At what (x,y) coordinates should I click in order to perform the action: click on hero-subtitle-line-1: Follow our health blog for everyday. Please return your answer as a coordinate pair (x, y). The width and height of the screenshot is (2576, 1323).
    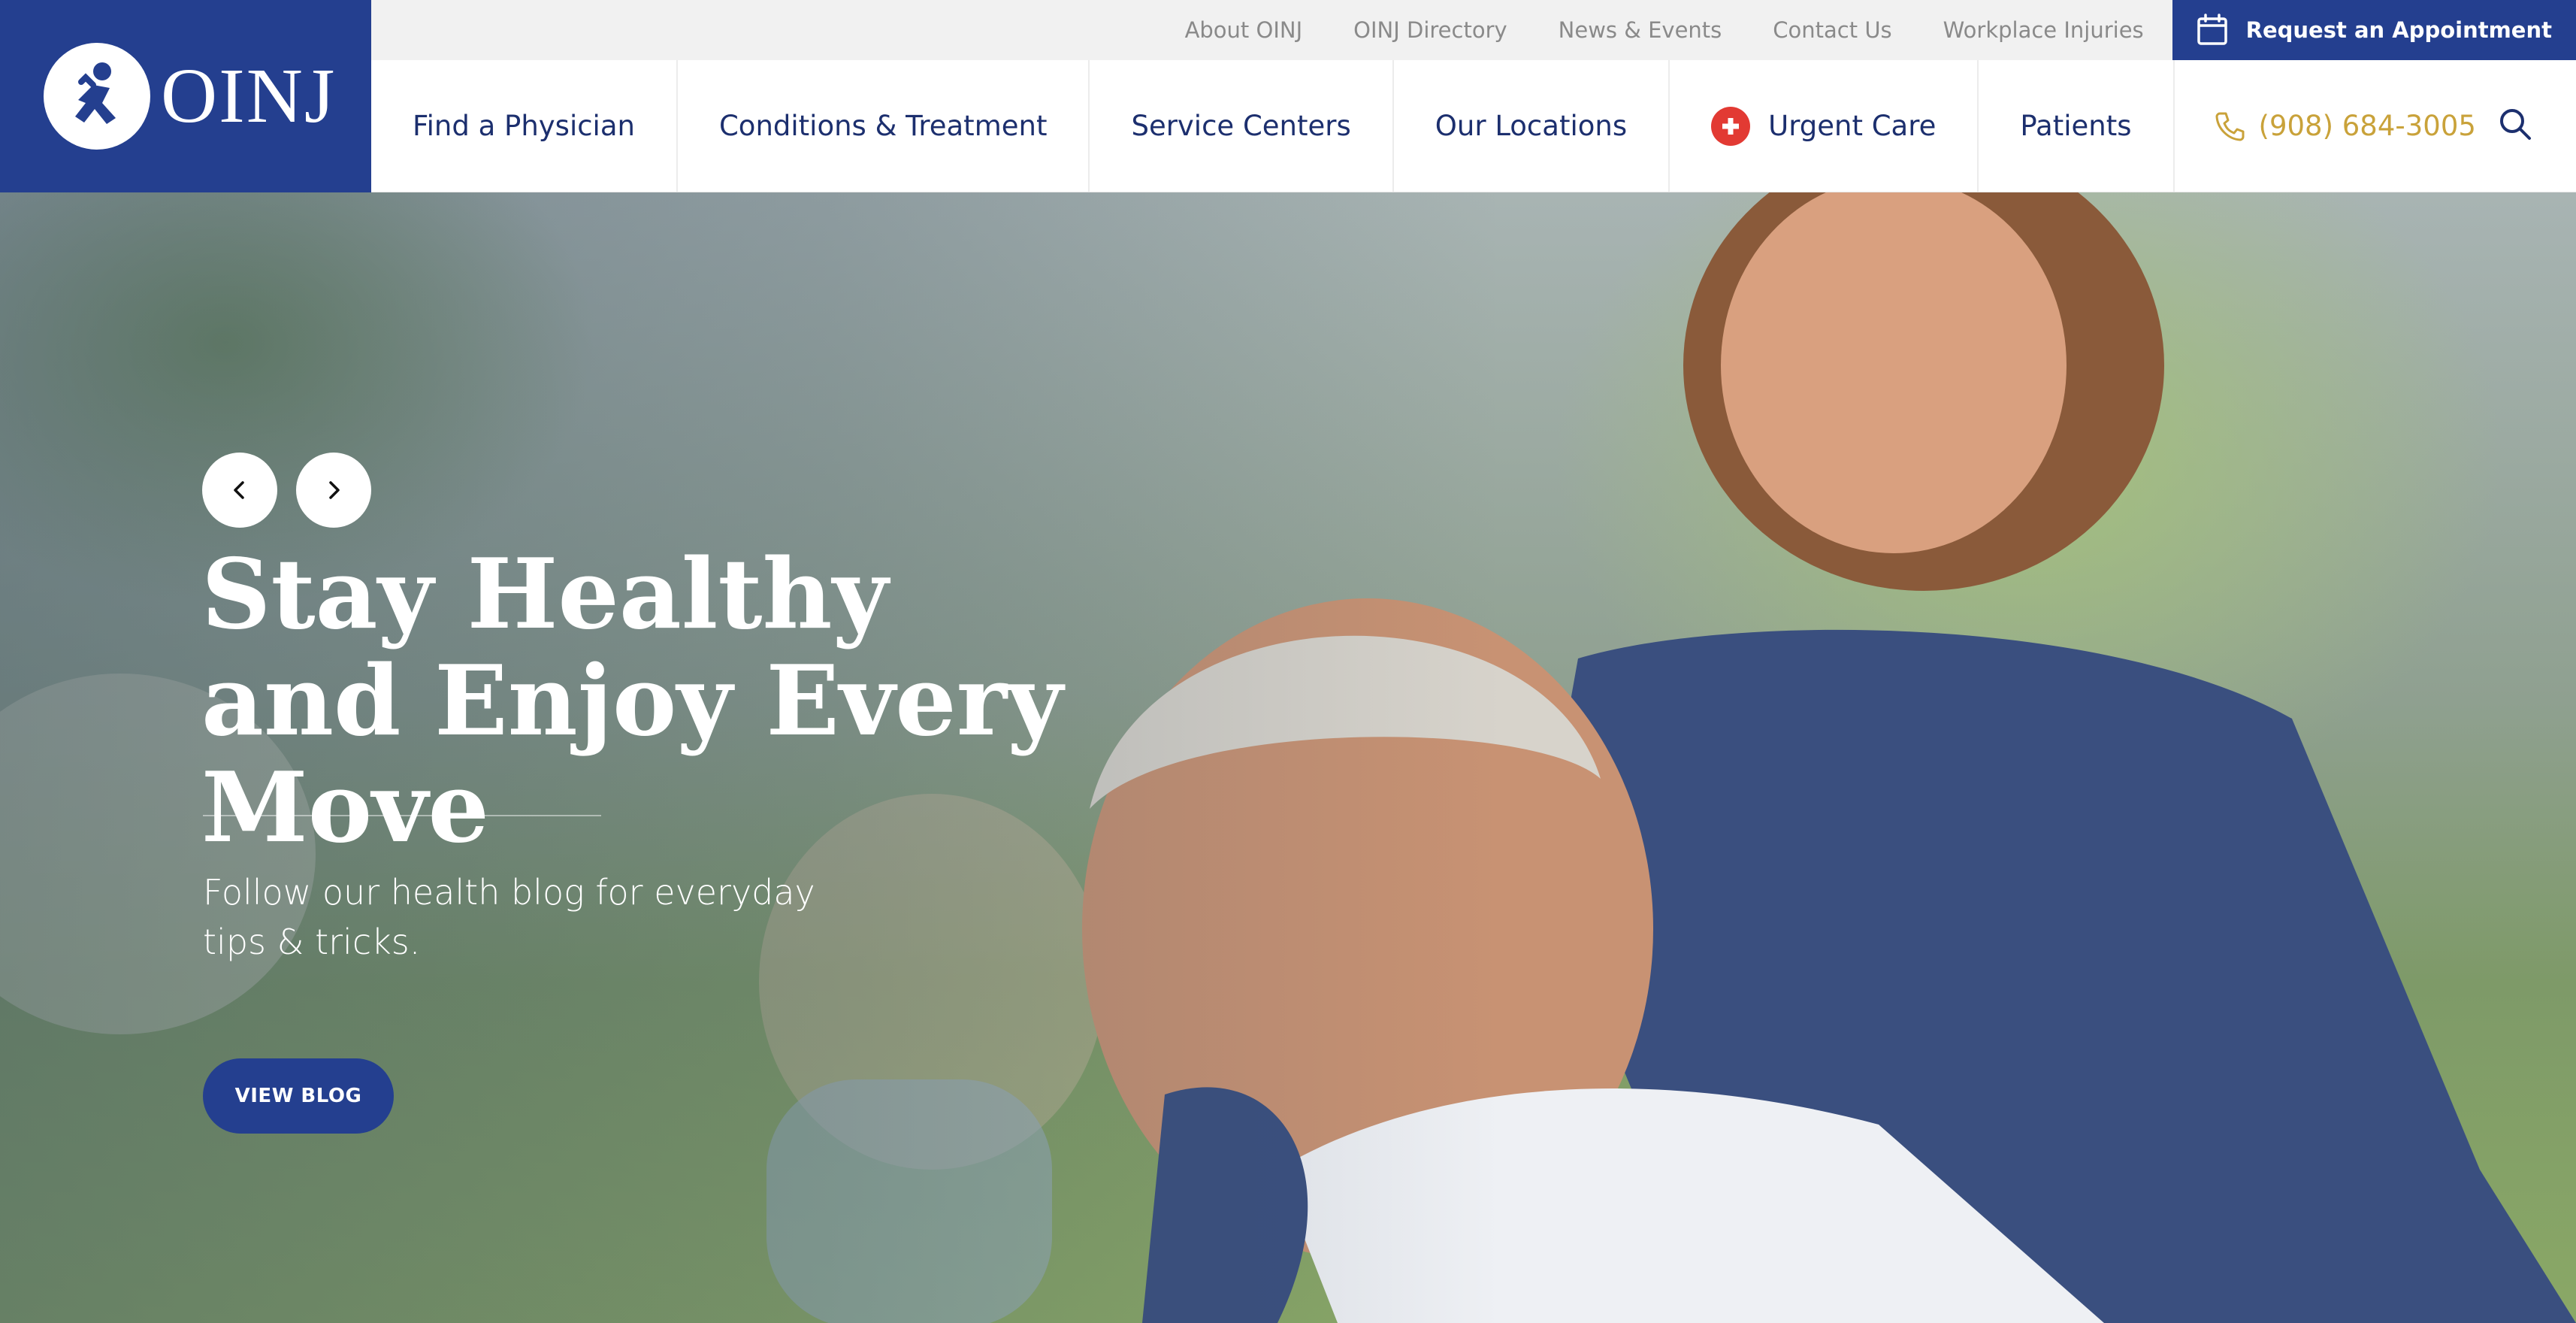
    Looking at the image, I should click on (509, 892).